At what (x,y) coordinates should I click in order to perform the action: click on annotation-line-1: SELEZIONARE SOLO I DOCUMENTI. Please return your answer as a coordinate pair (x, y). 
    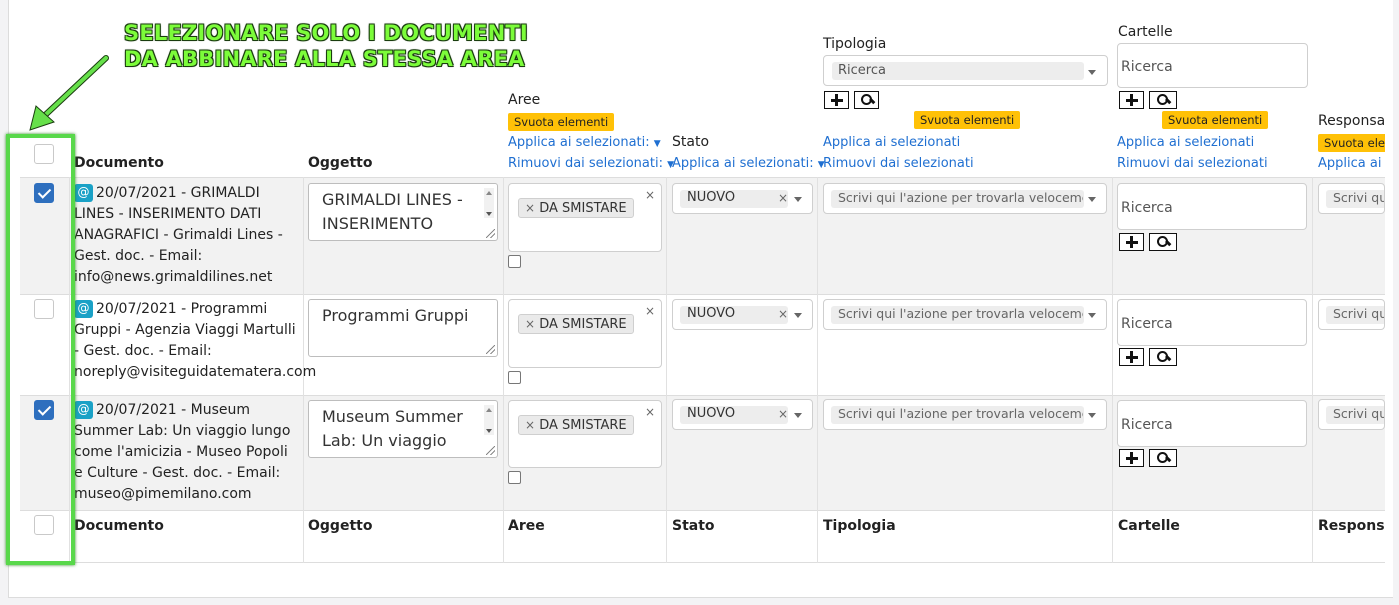
    Looking at the image, I should click on (326, 33).